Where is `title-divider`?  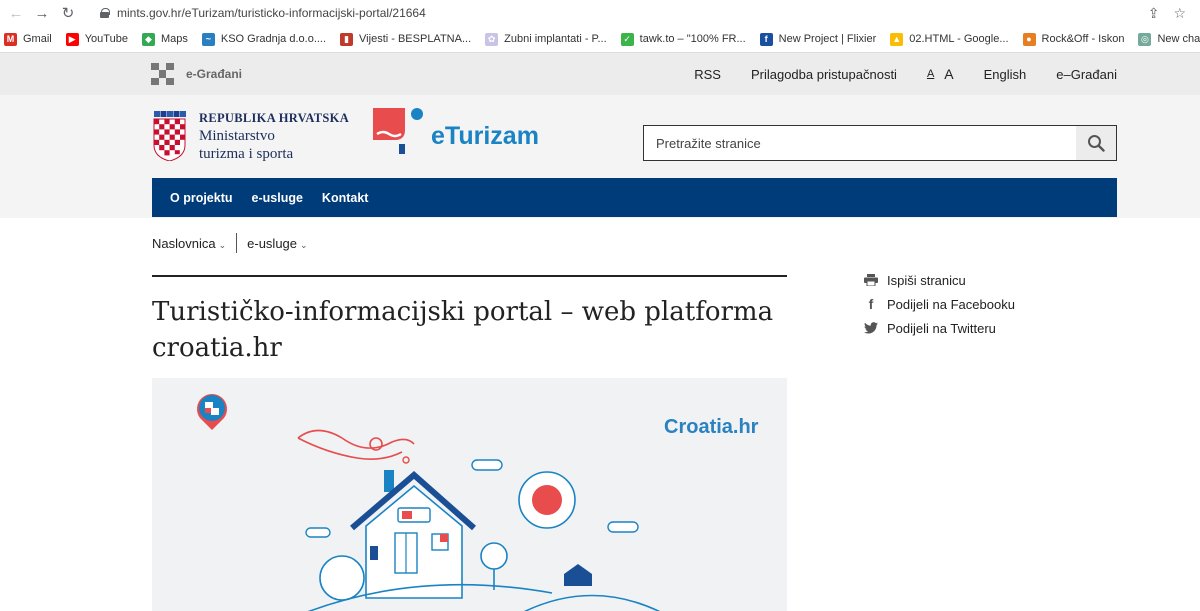
title-divider is located at coordinates (469, 276).